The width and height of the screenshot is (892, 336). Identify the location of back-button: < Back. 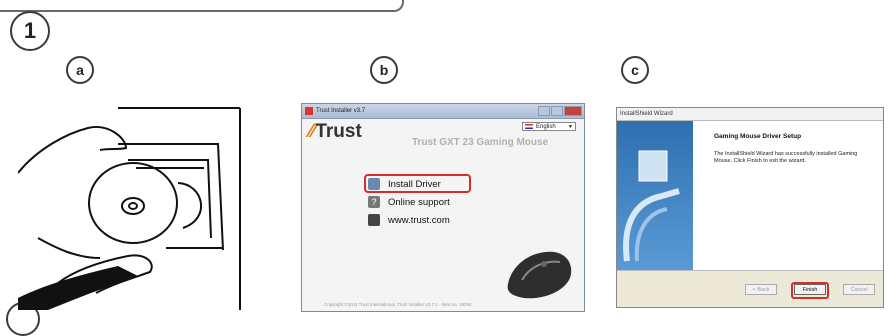
(761, 289).